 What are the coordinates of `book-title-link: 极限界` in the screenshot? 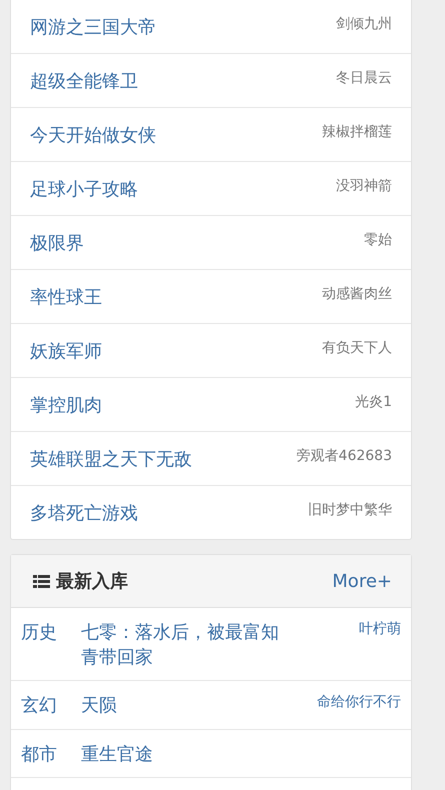 It's located at (57, 250).